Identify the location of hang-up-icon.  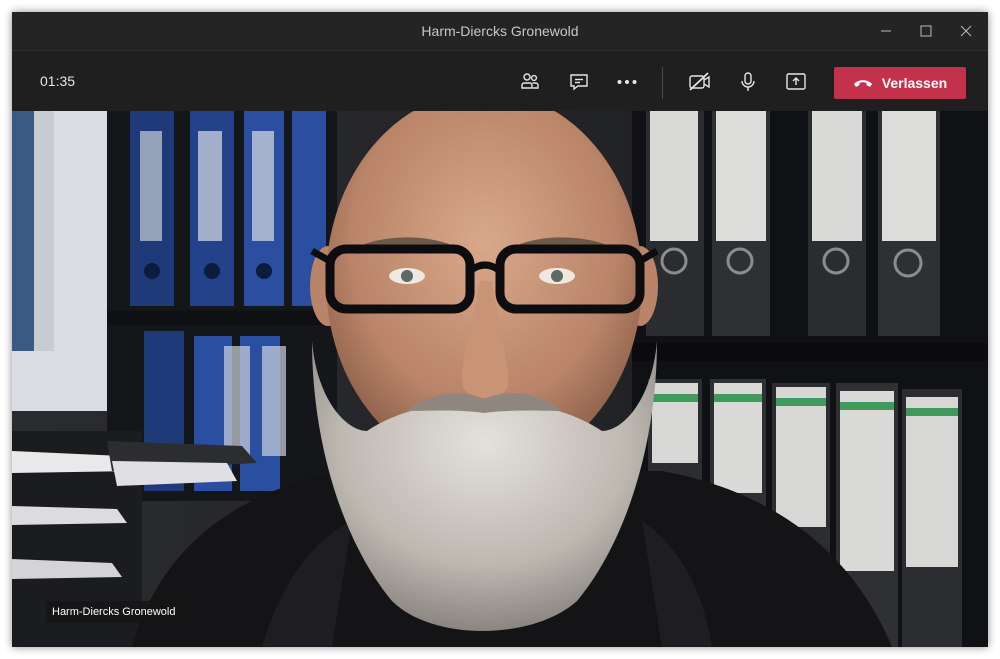
(862, 83).